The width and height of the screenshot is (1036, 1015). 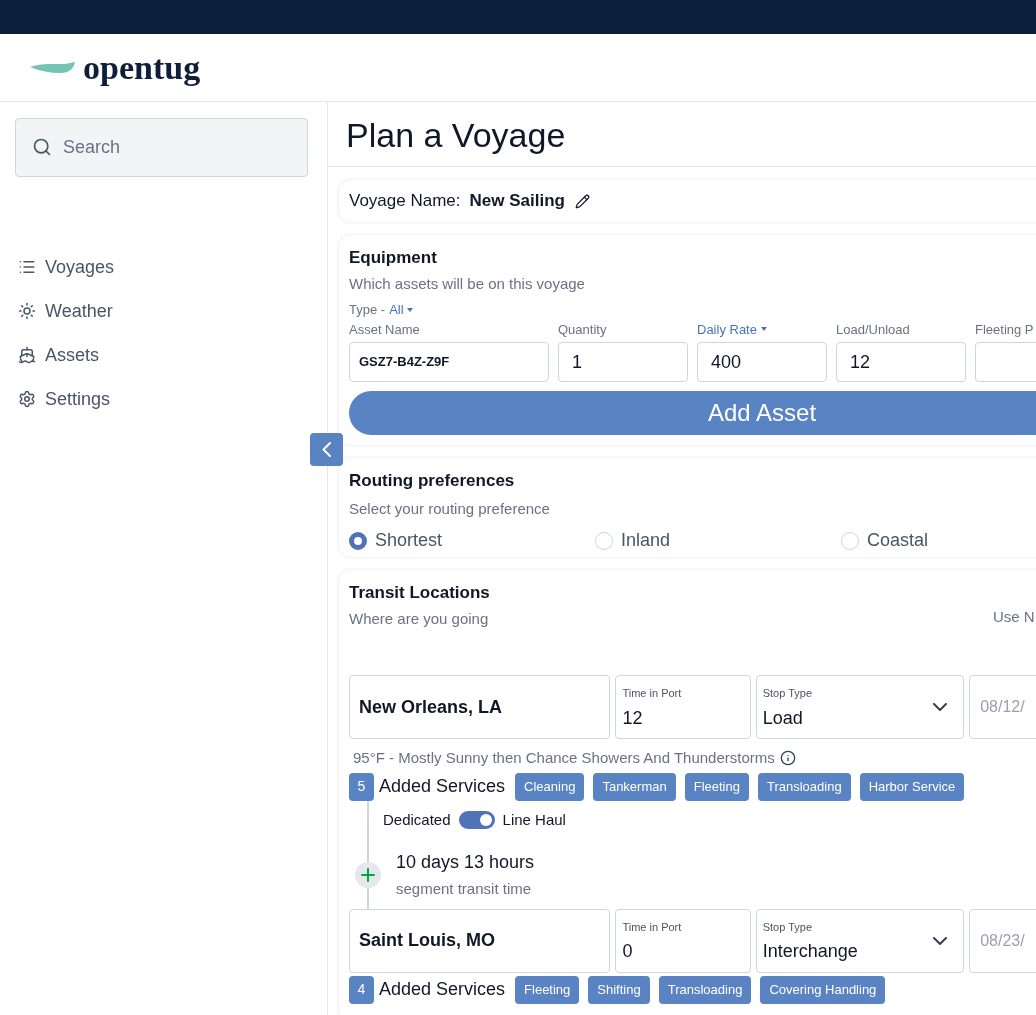 I want to click on weather-forecast: 95°F - Mostly Sunny then Chance Showers And Thunderstorms, so click(x=564, y=758).